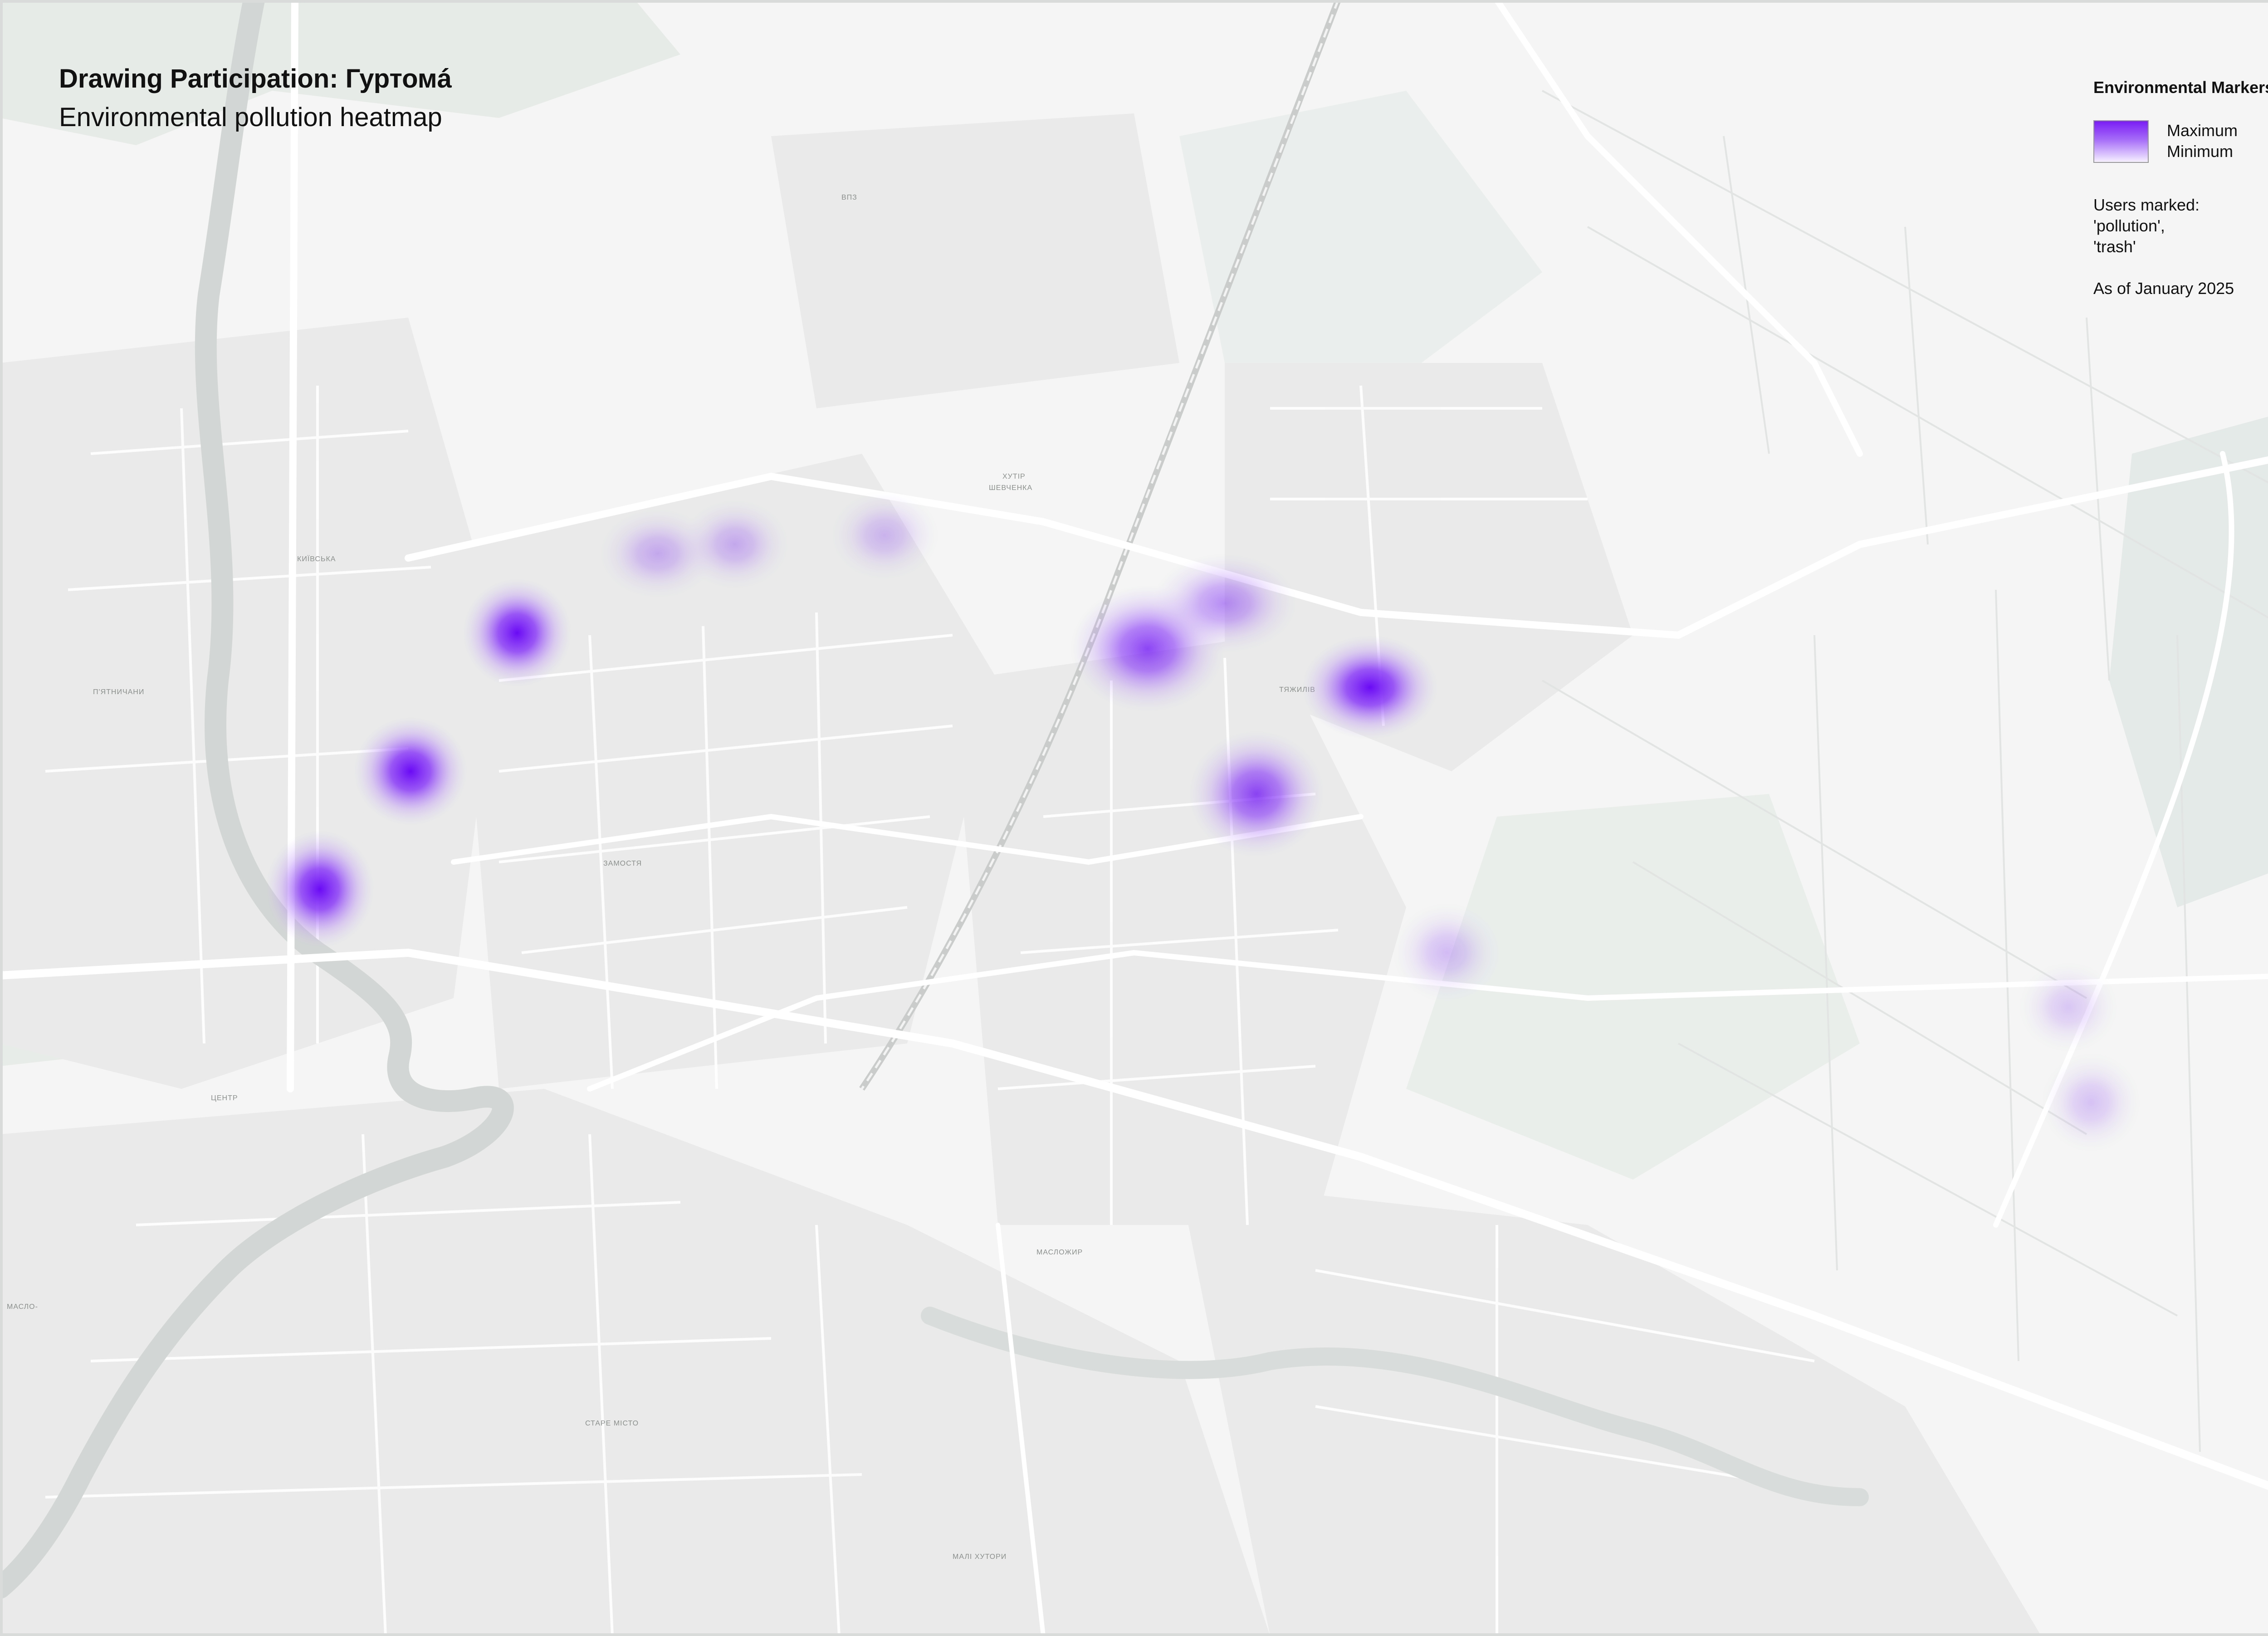 The width and height of the screenshot is (2268, 1636). I want to click on district-label-piatnychany: П'ЯТНИЧАНИ, so click(119, 692).